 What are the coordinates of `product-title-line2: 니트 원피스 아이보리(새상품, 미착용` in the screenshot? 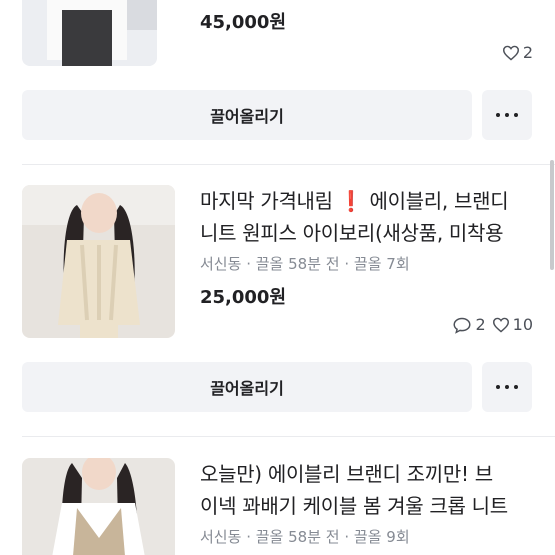 It's located at (352, 233).